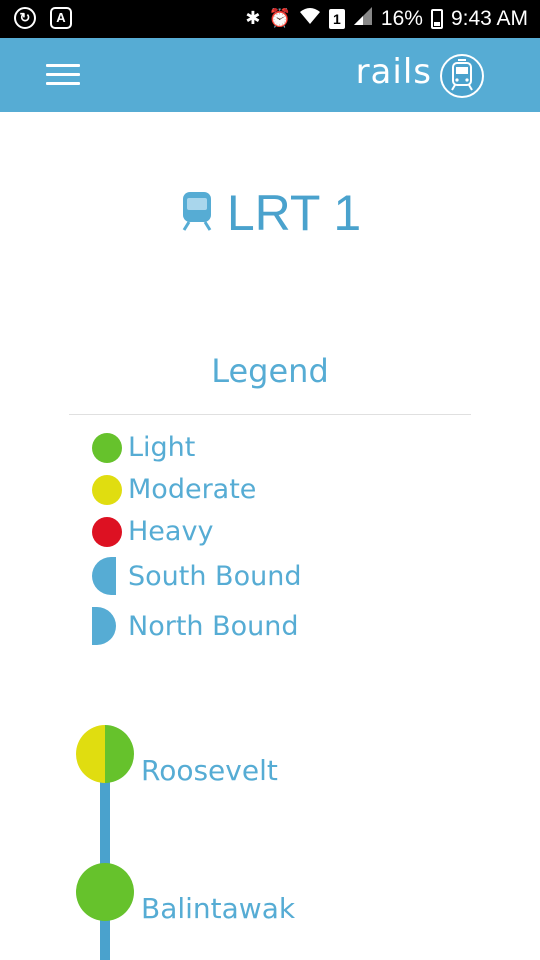  What do you see at coordinates (393, 72) in the screenshot?
I see `brand-name: rails` at bounding box center [393, 72].